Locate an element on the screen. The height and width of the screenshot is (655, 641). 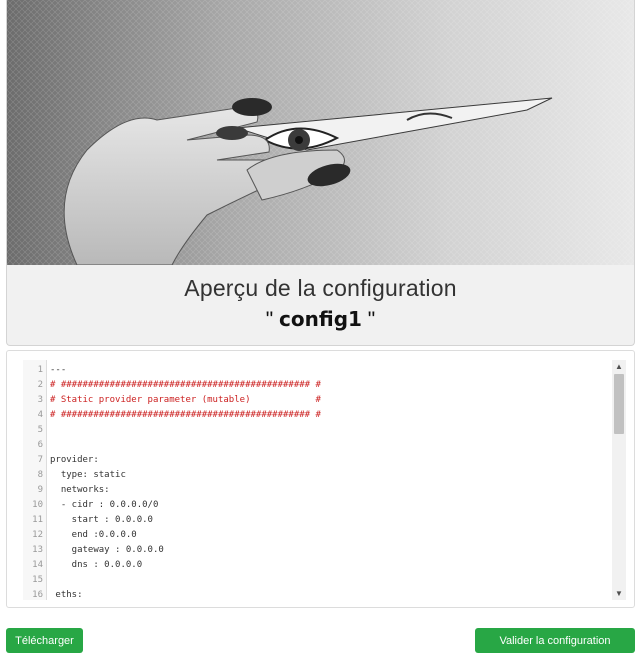
code-line: 14 dns : 0.0.0.0 is located at coordinates (318, 565).